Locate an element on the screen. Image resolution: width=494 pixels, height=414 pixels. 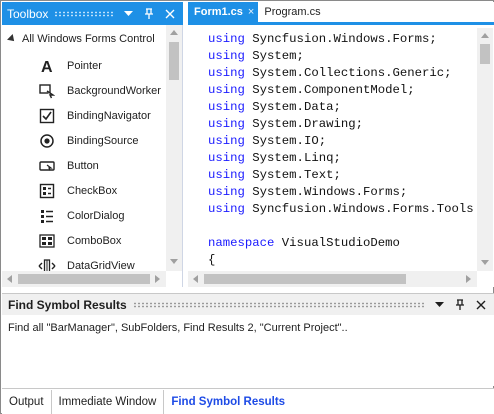
tab-program-cs: Program.cs is located at coordinates (292, 12).